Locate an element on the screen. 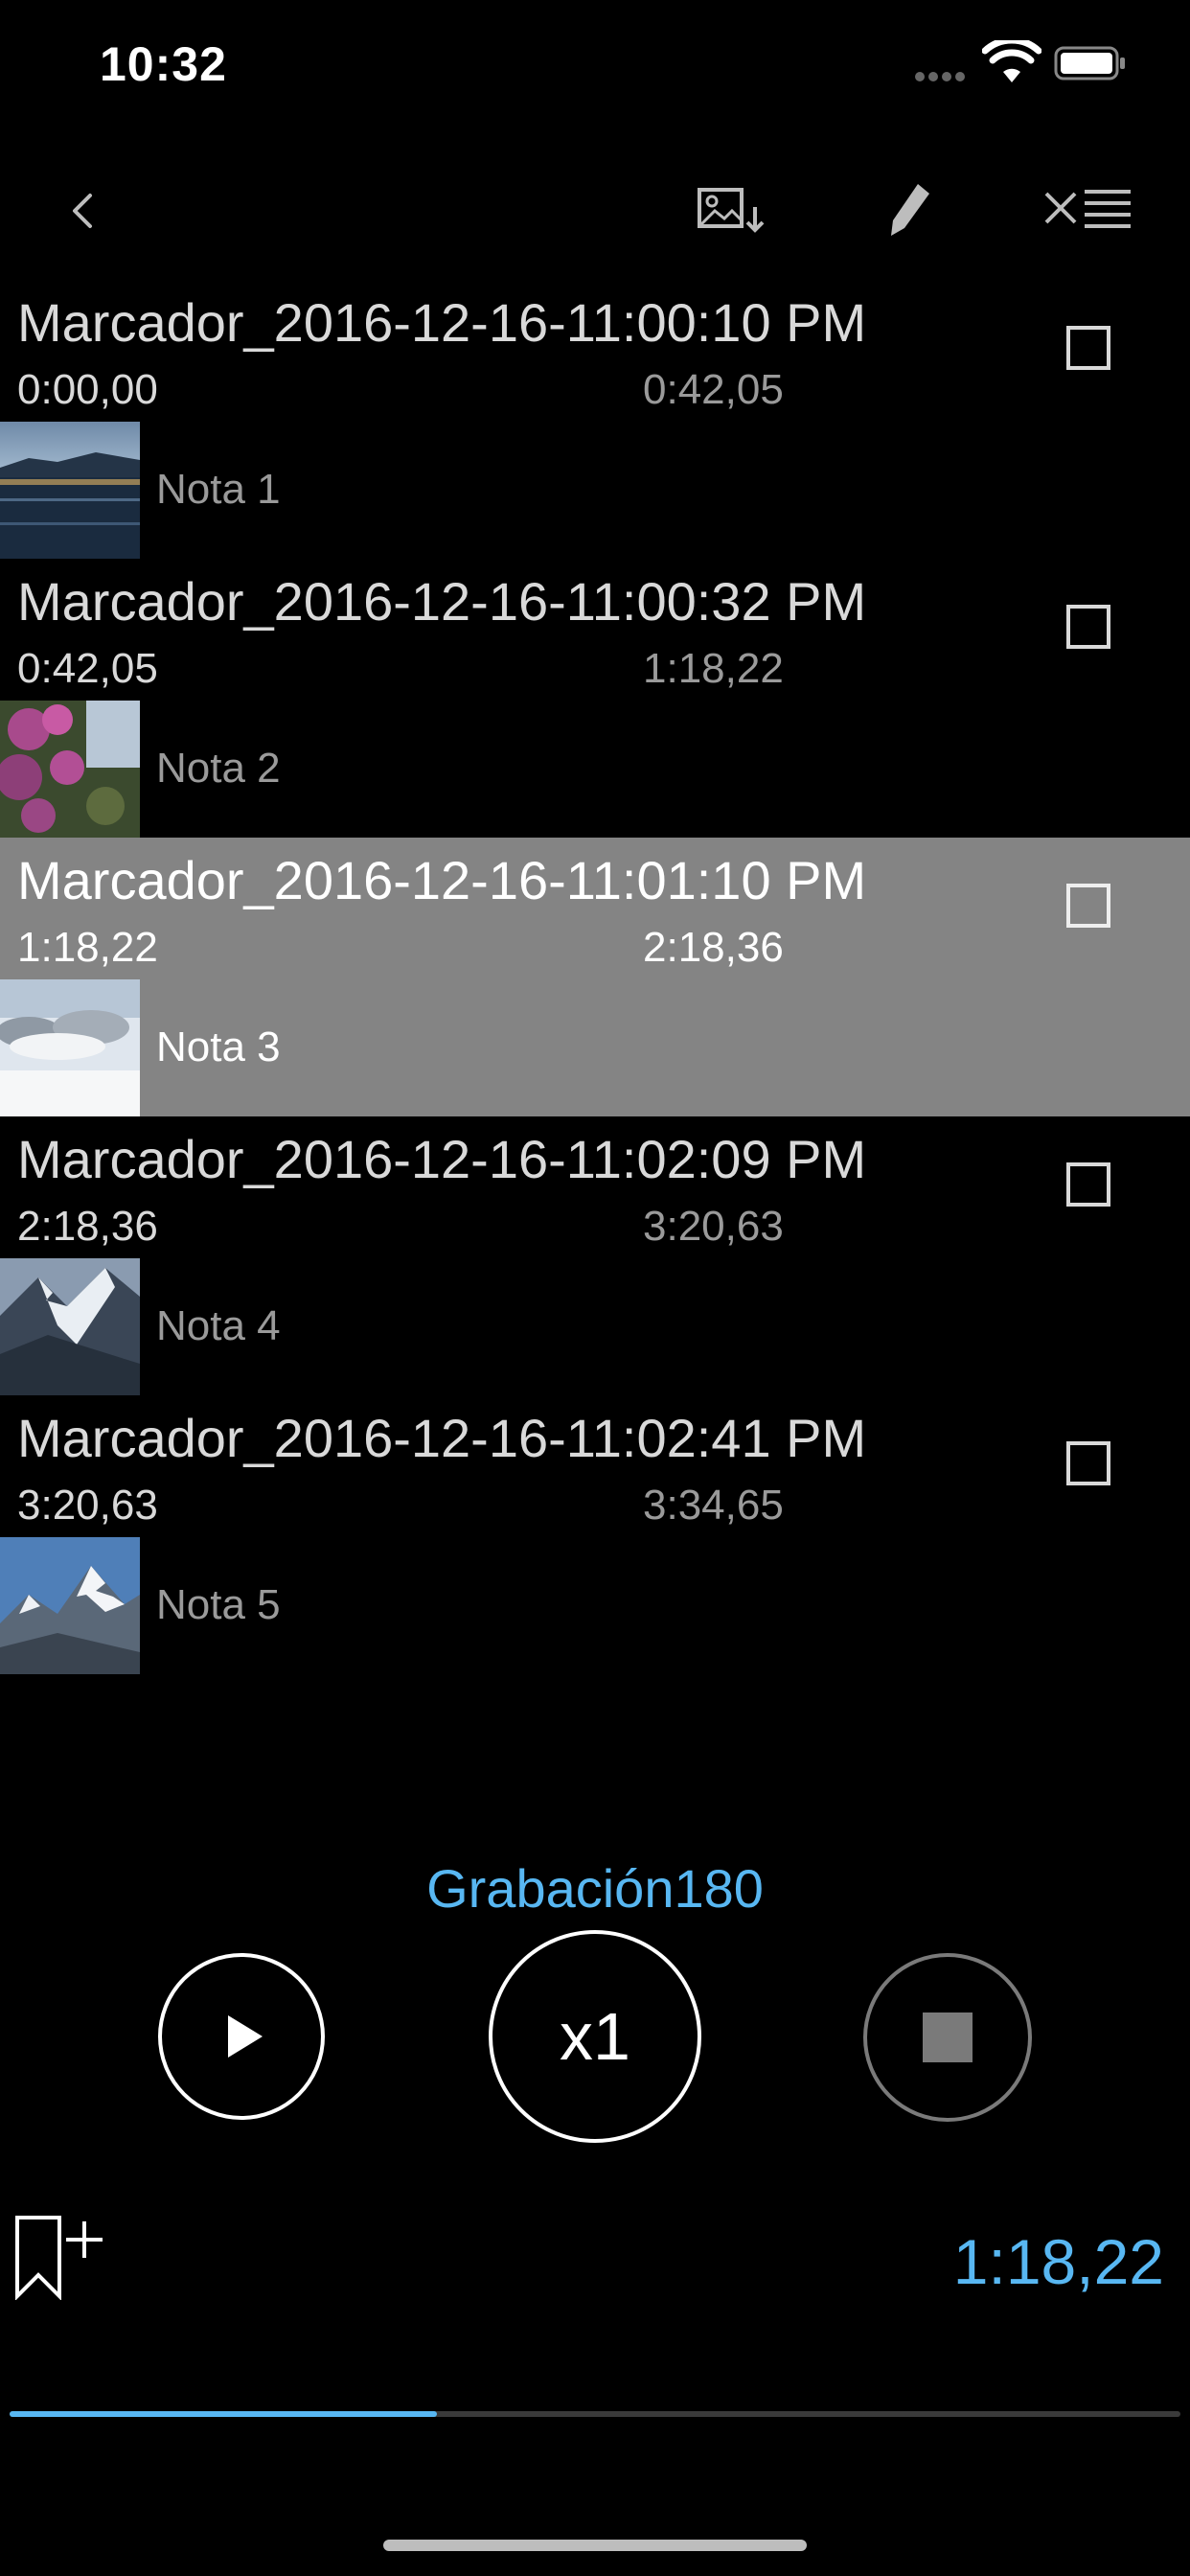  marker-end-time: 3:34,65 is located at coordinates (714, 1506).